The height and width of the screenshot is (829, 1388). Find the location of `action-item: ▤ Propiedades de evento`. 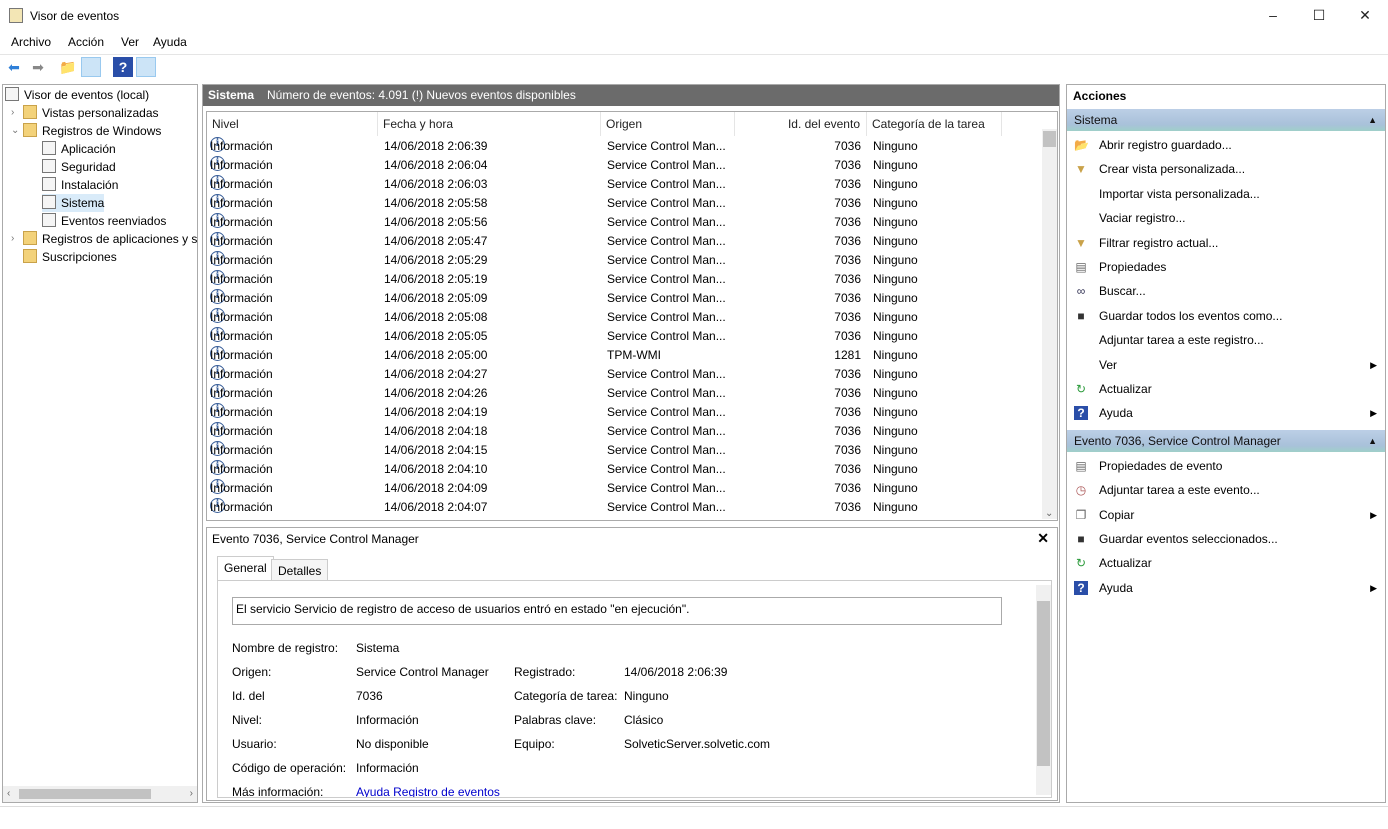

action-item: ▤ Propiedades de evento is located at coordinates (1226, 466).